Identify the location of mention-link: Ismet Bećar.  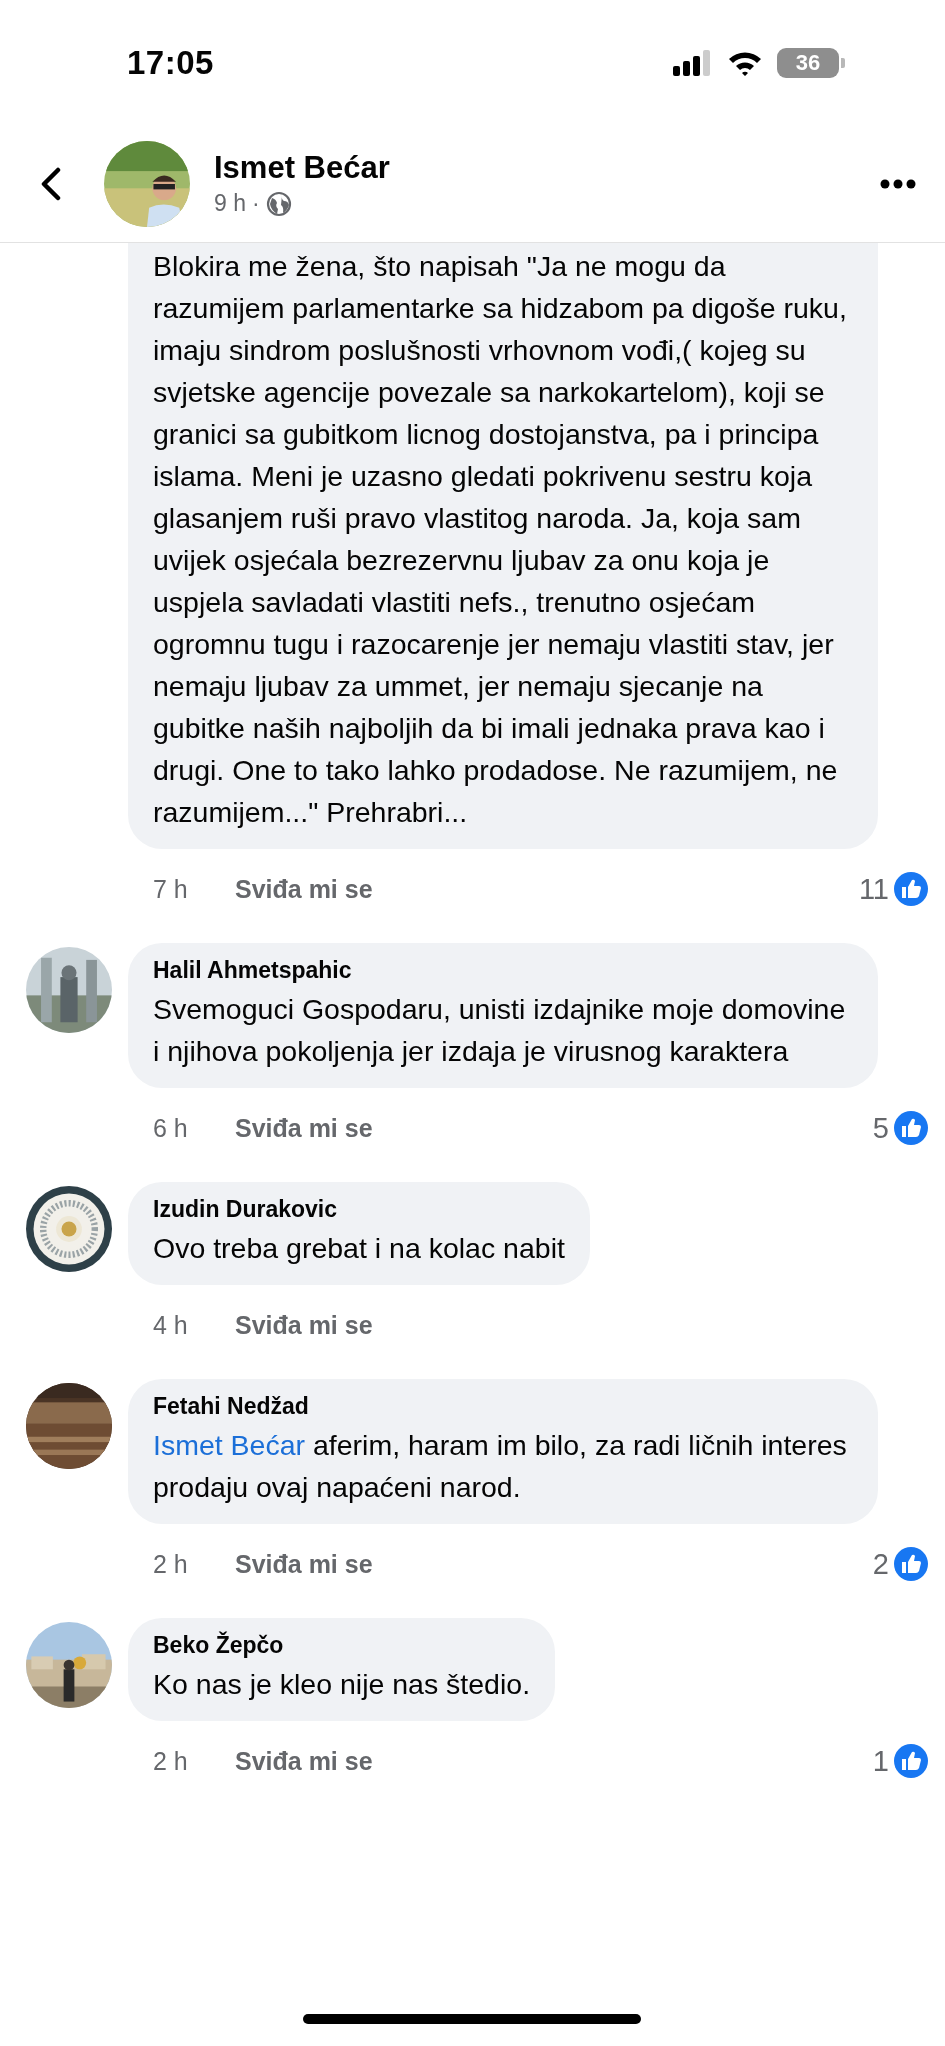
(229, 1445).